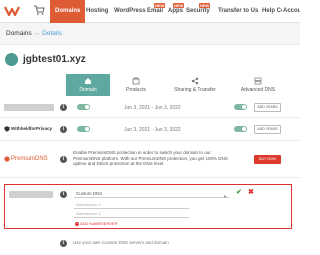 Image resolution: width=320 pixels, height=255 pixels. What do you see at coordinates (88, 81) in the screenshot?
I see `home-icon` at bounding box center [88, 81].